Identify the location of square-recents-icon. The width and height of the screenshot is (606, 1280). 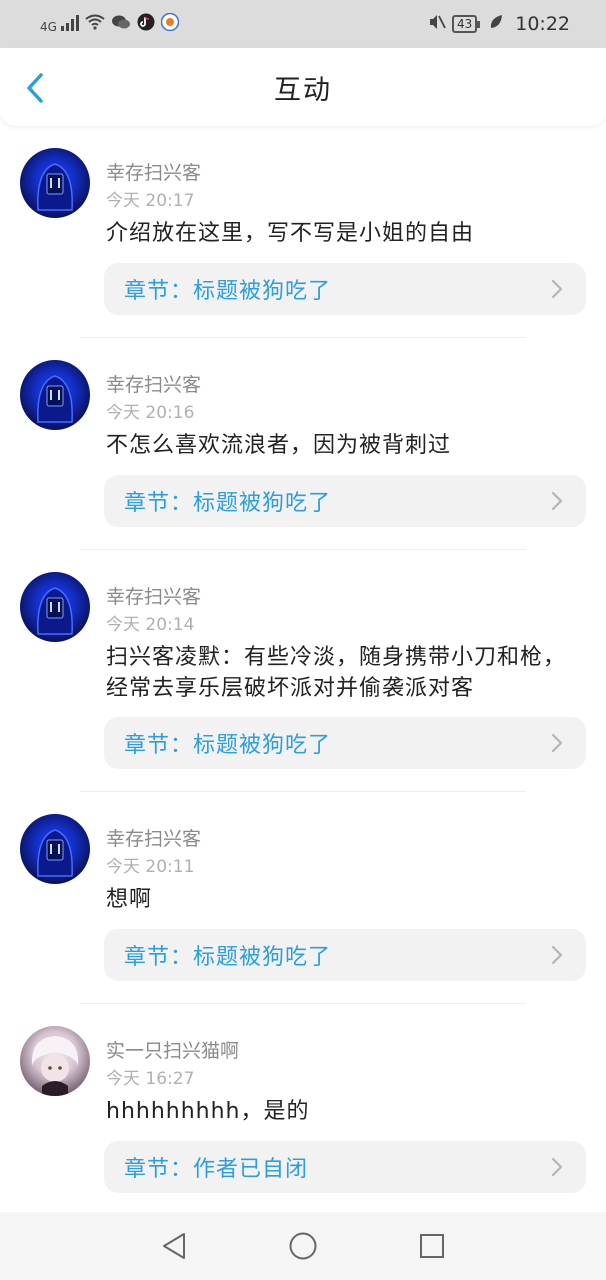
(431, 1246).